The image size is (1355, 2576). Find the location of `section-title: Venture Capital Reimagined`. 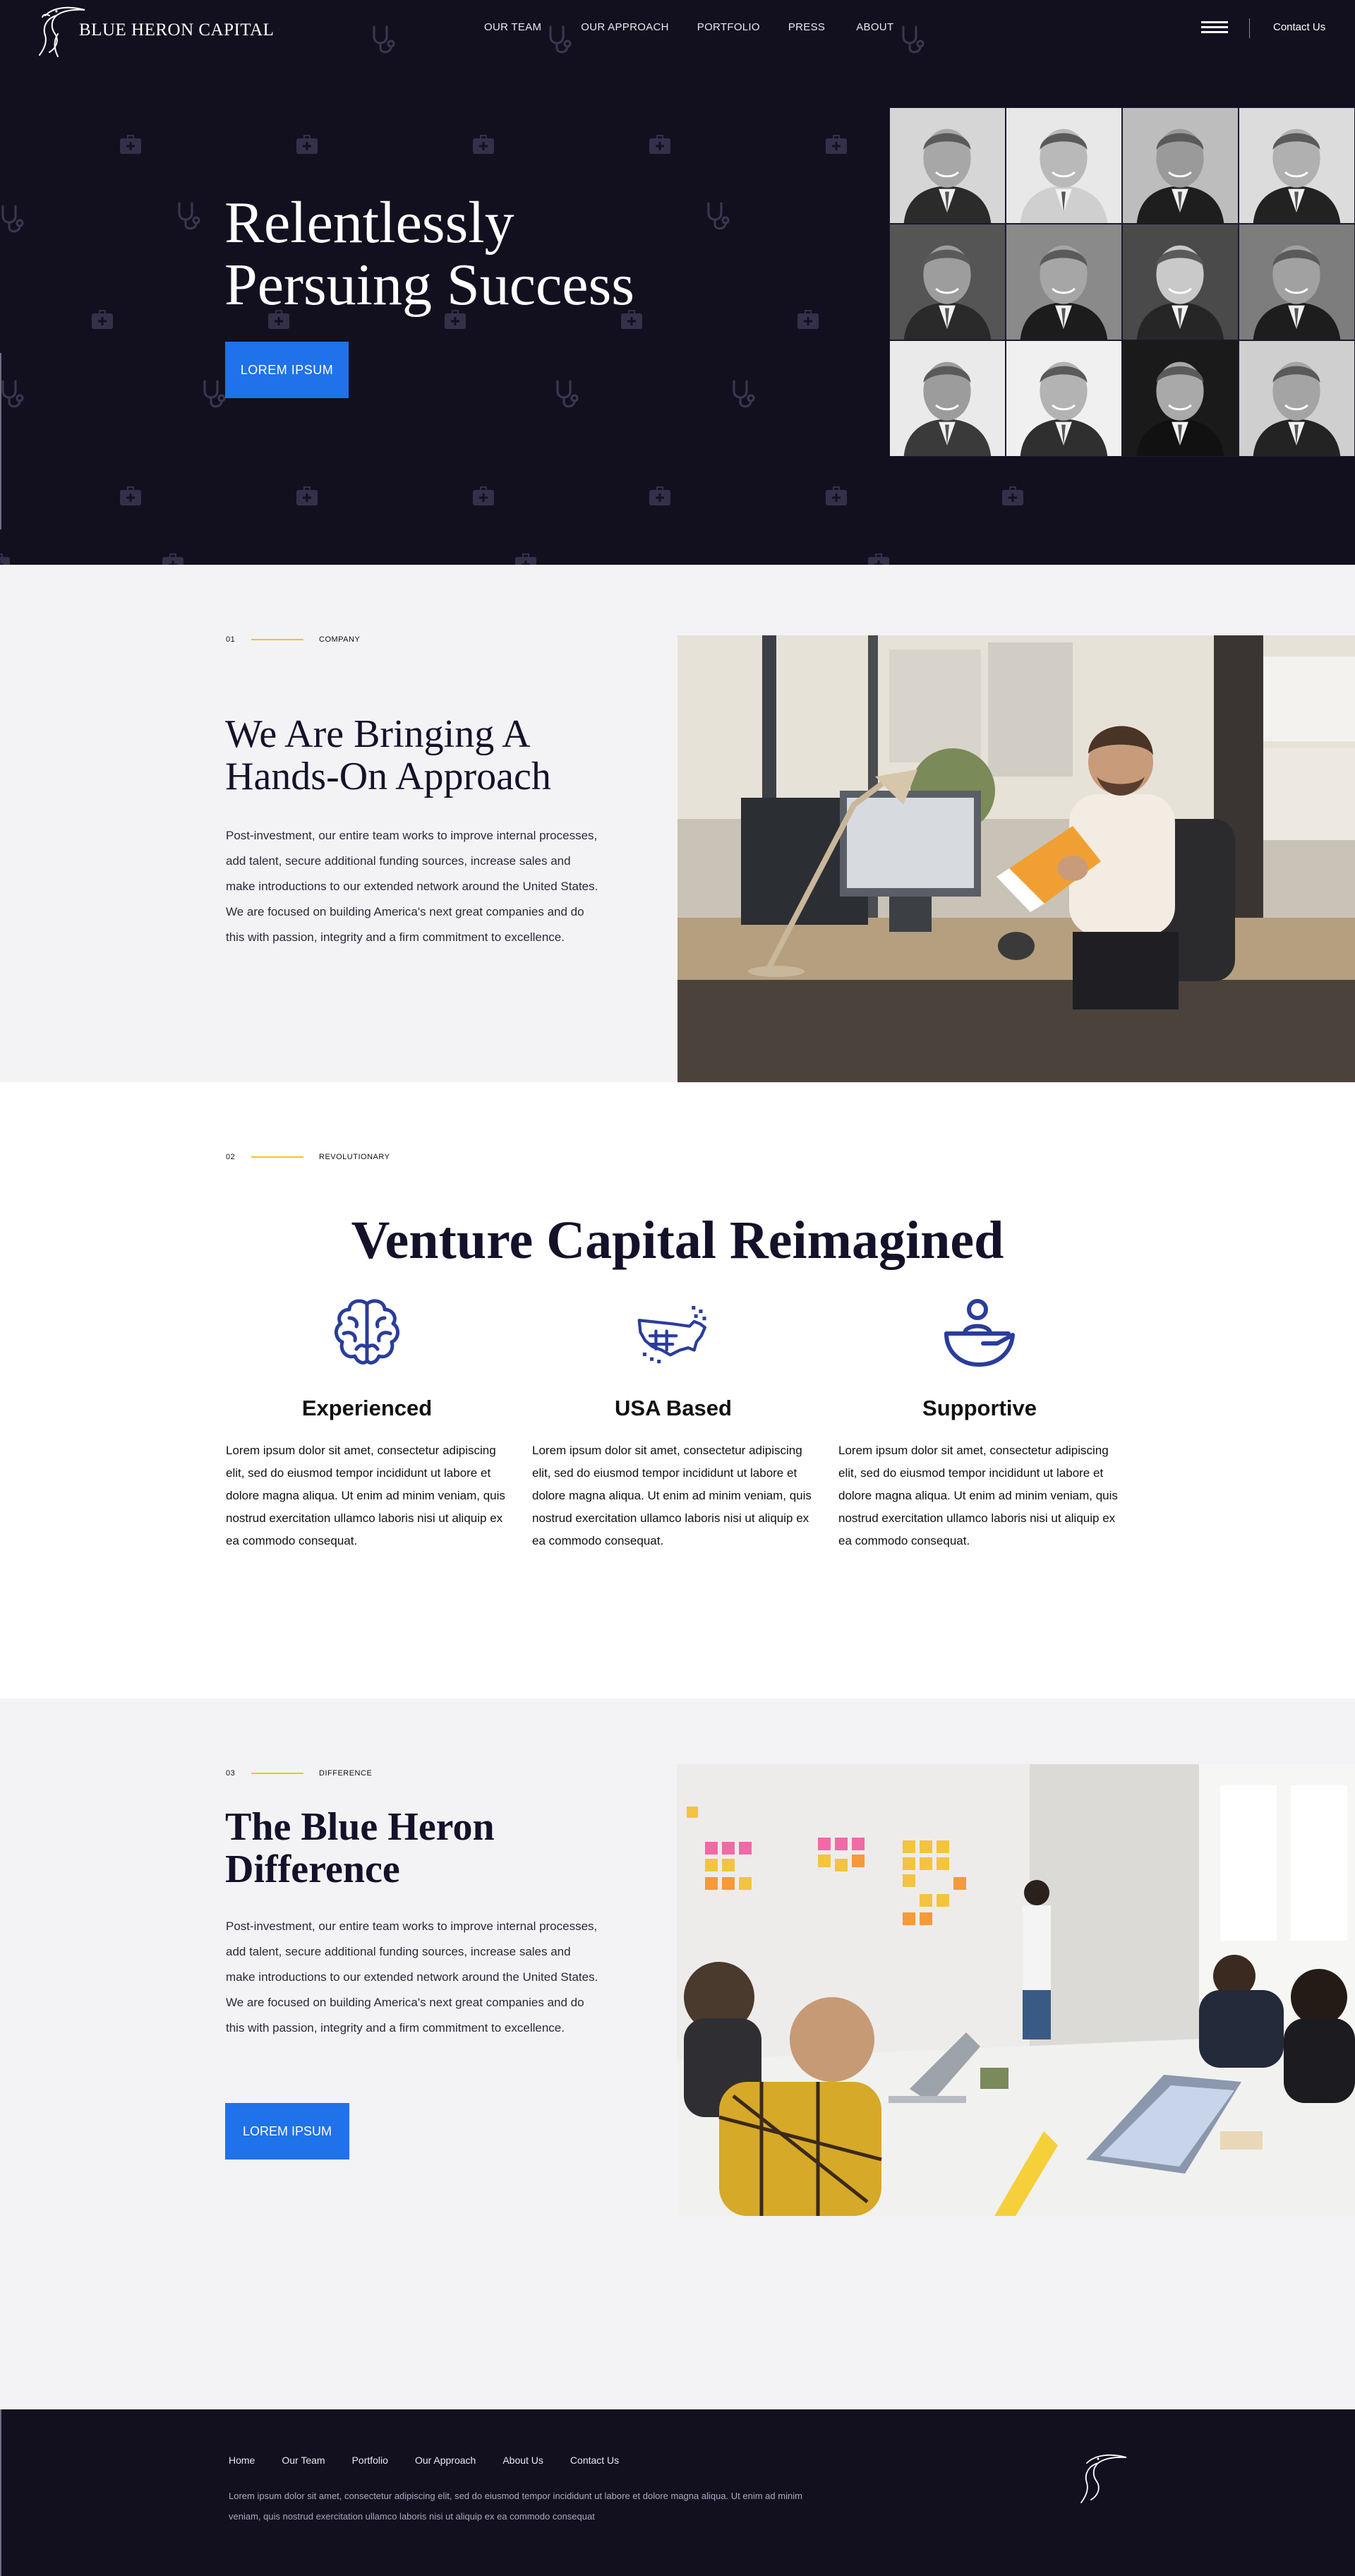

section-title: Venture Capital Reimagined is located at coordinates (677, 1240).